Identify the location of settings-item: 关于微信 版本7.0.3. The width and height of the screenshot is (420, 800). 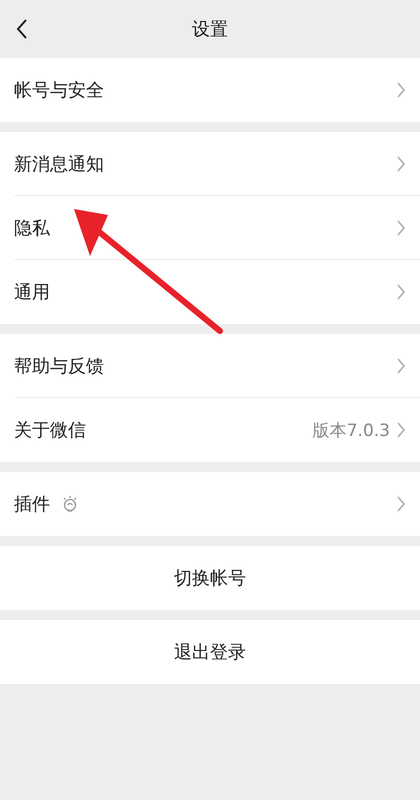
(210, 430).